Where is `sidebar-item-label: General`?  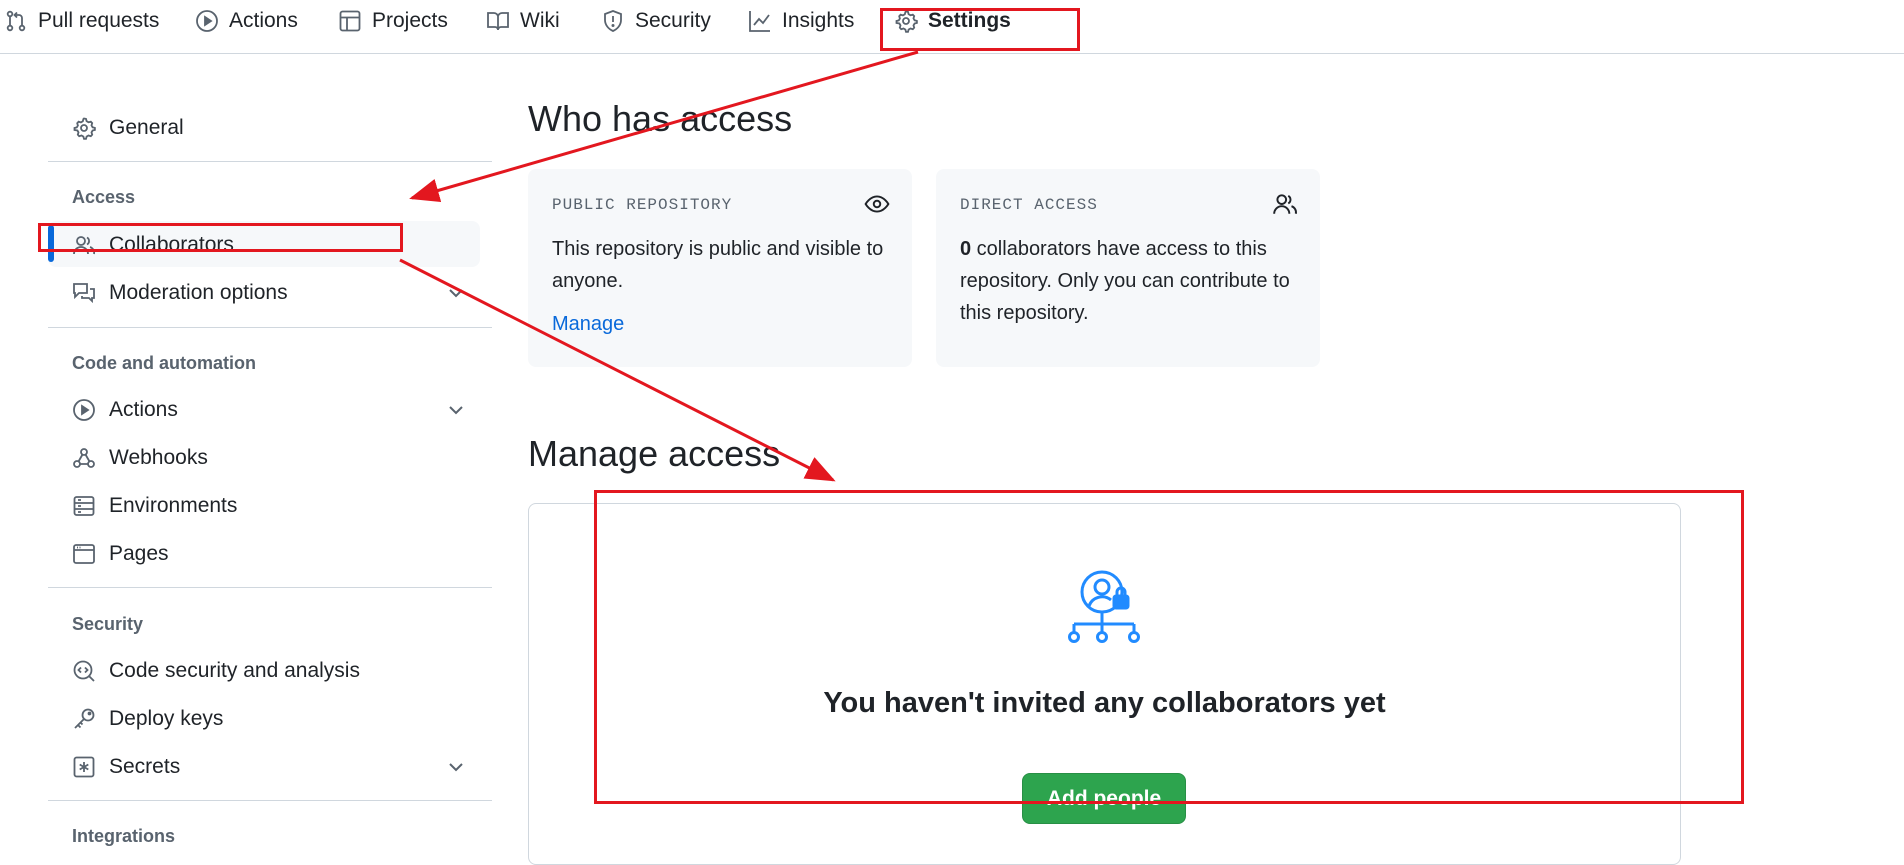 sidebar-item-label: General is located at coordinates (146, 127).